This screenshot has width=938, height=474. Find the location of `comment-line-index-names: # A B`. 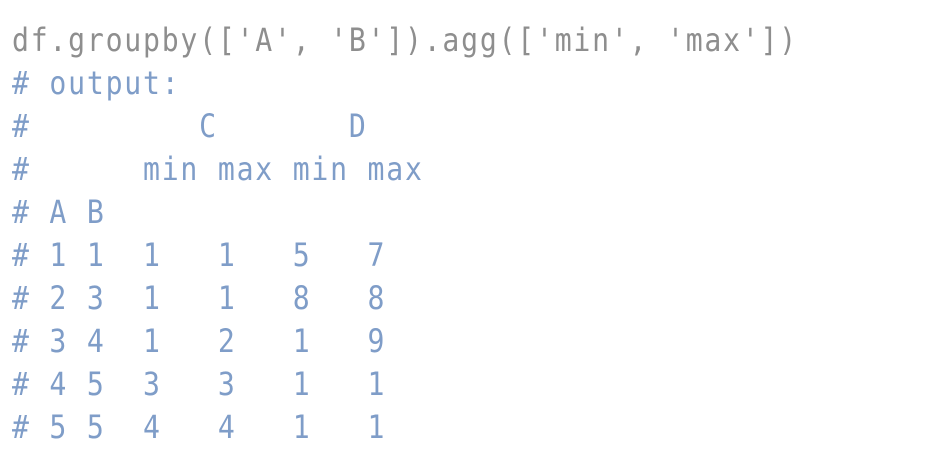

comment-line-index-names: # A B is located at coordinates (59, 212).